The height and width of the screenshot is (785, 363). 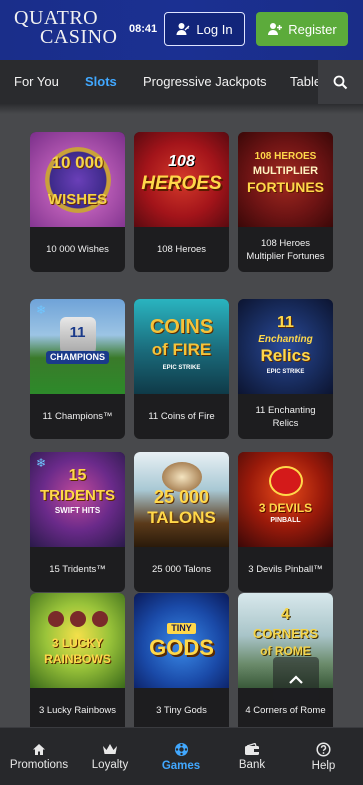 What do you see at coordinates (39, 749) in the screenshot?
I see `home-icon` at bounding box center [39, 749].